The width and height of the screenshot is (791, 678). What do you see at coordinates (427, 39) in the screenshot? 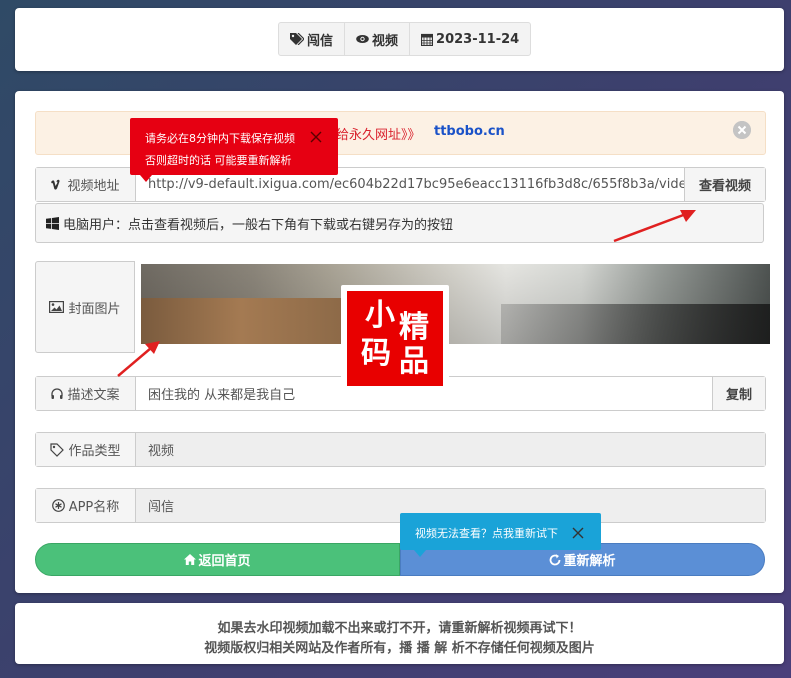
I see `calendar-icon` at bounding box center [427, 39].